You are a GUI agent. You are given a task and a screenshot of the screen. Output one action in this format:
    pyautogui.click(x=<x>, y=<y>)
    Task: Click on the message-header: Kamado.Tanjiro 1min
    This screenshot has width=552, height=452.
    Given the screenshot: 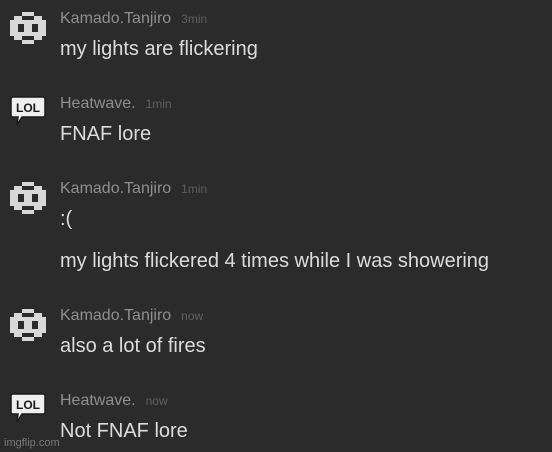 What is the action you would take?
    pyautogui.click(x=133, y=189)
    